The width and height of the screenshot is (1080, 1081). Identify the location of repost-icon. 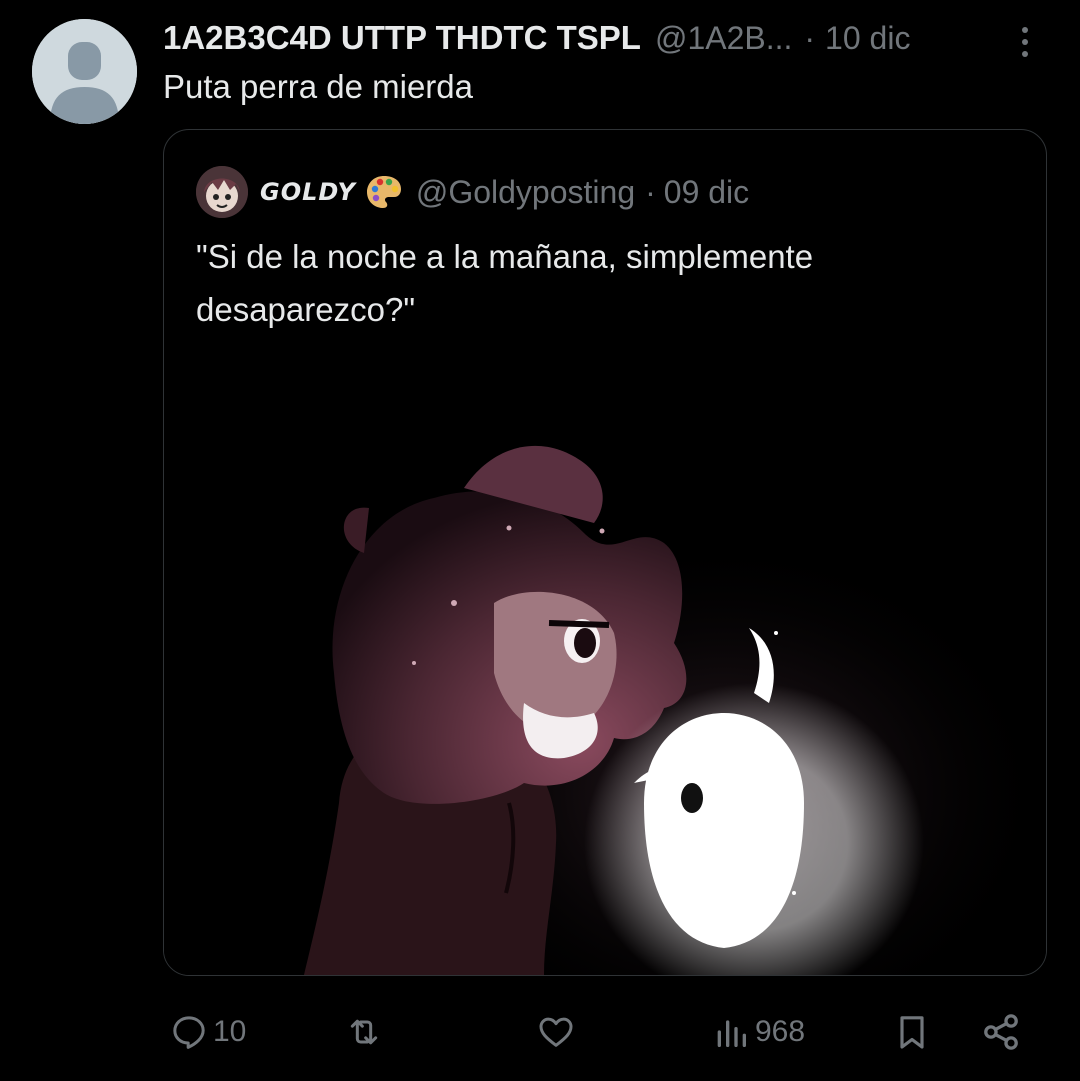
(364, 1032).